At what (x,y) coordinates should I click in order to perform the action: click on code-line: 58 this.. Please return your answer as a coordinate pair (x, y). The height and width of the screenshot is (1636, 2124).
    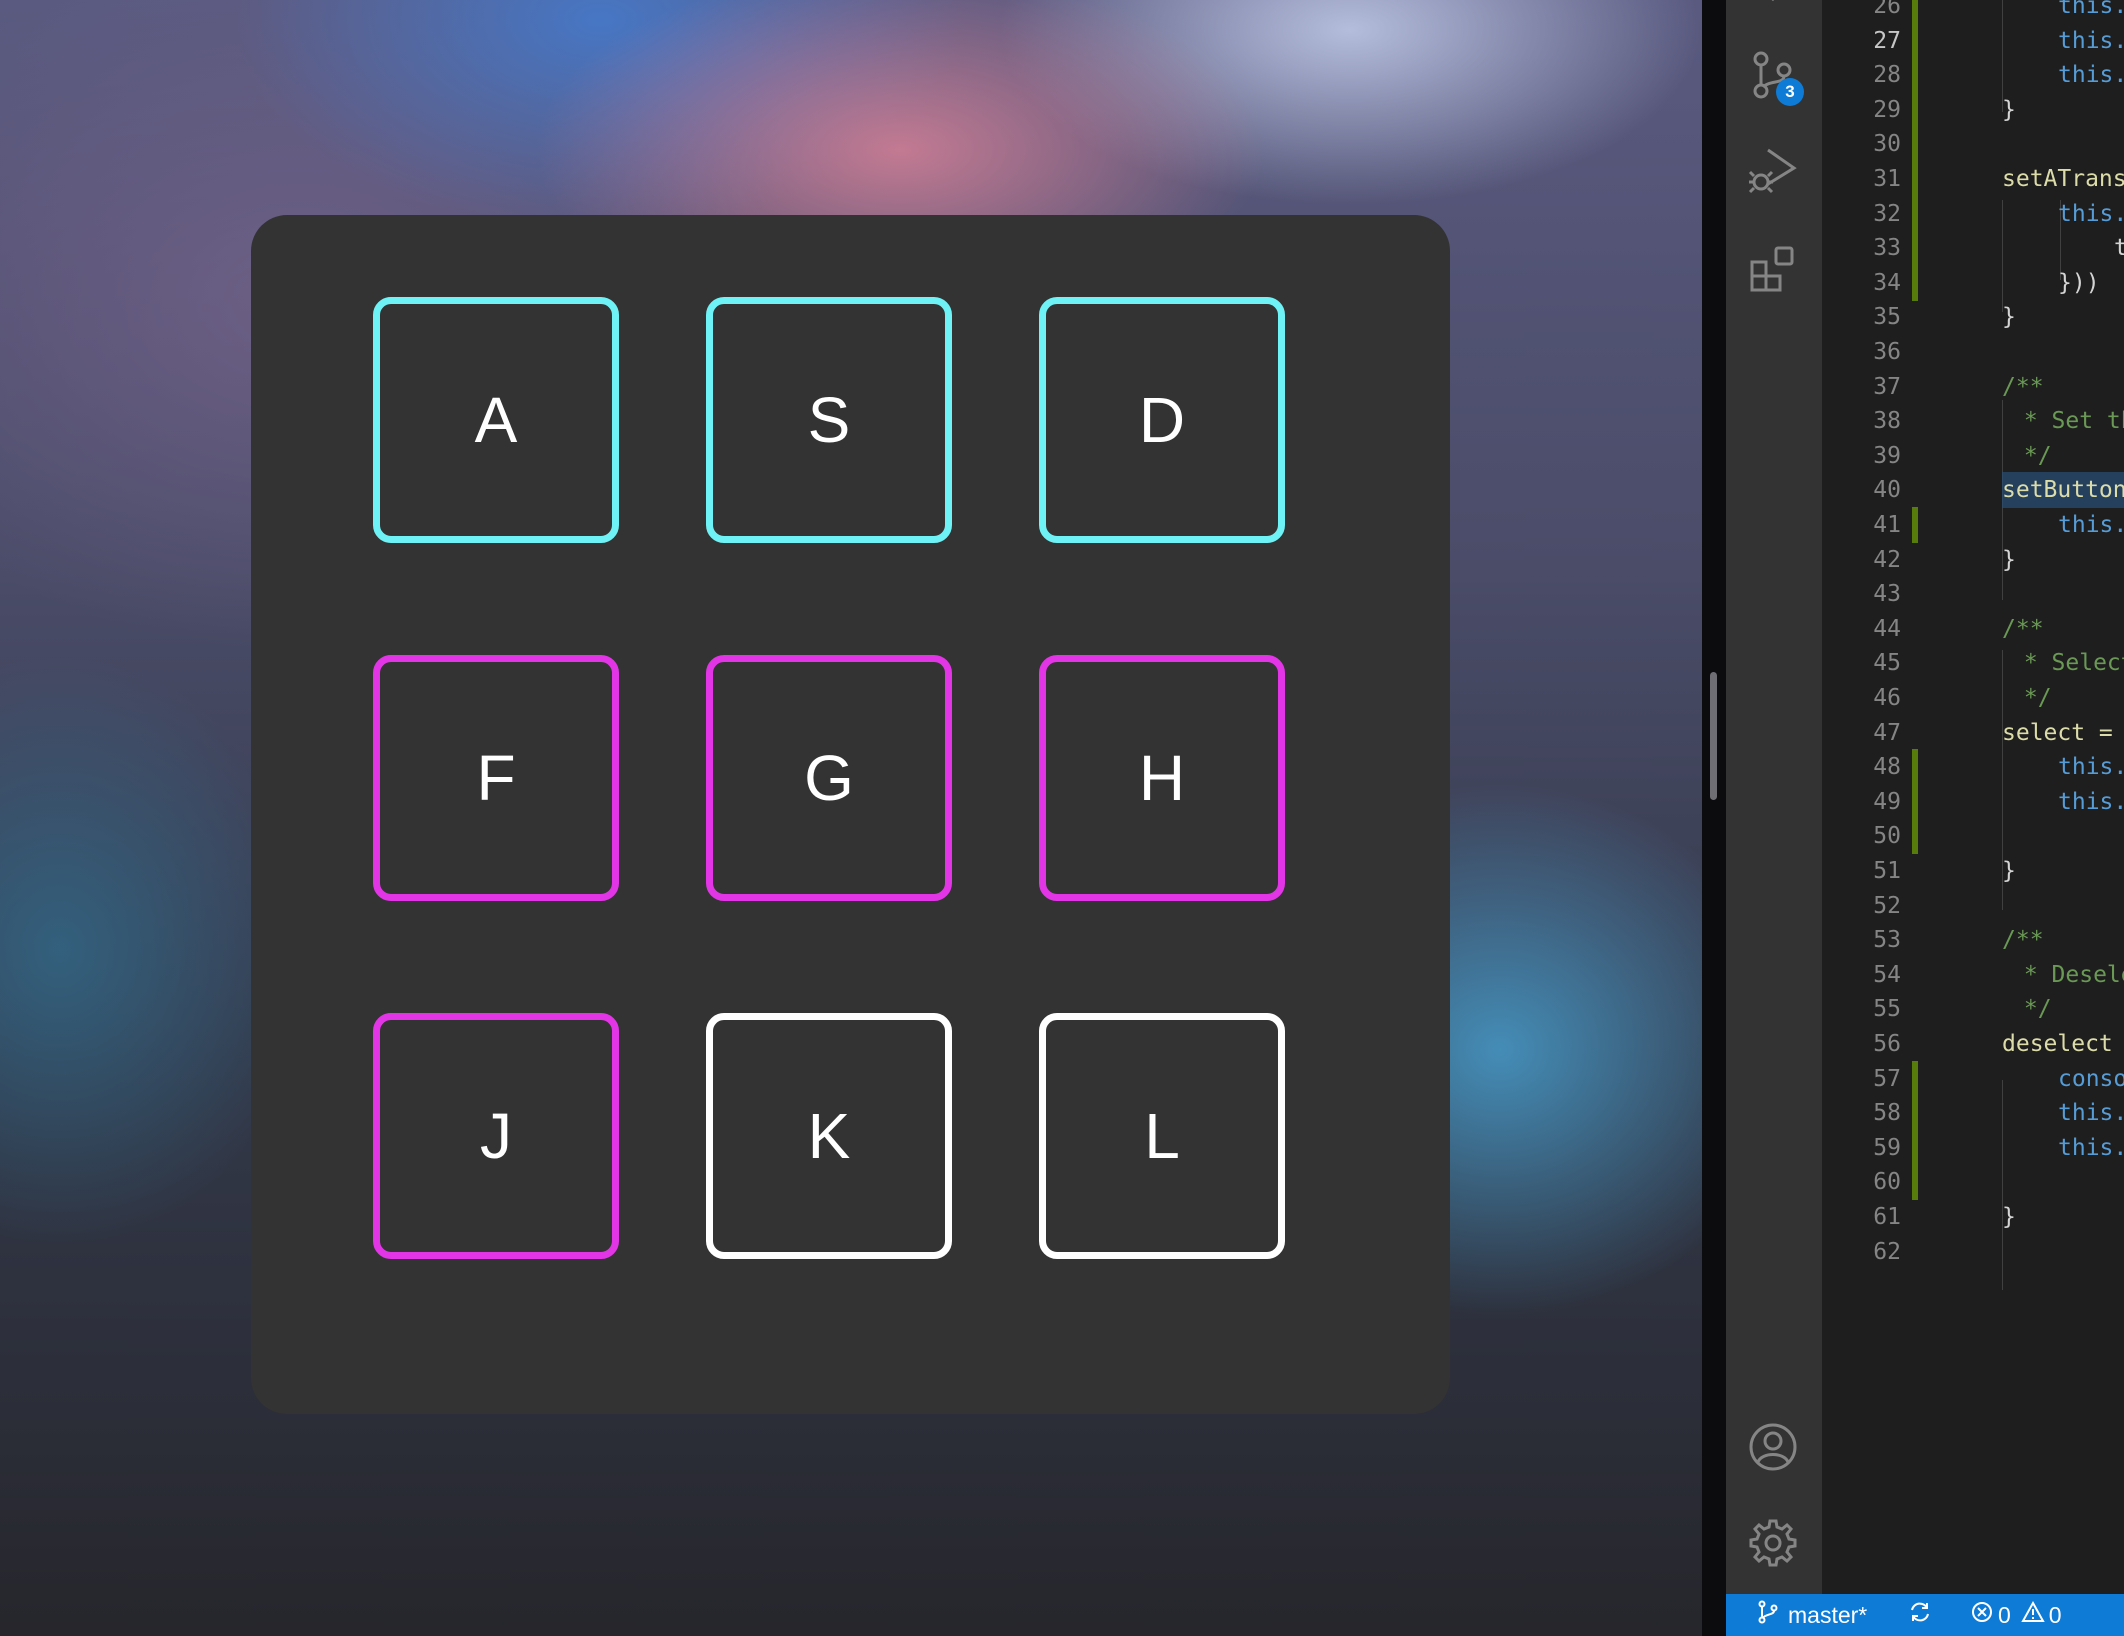
    Looking at the image, I should click on (1973, 1113).